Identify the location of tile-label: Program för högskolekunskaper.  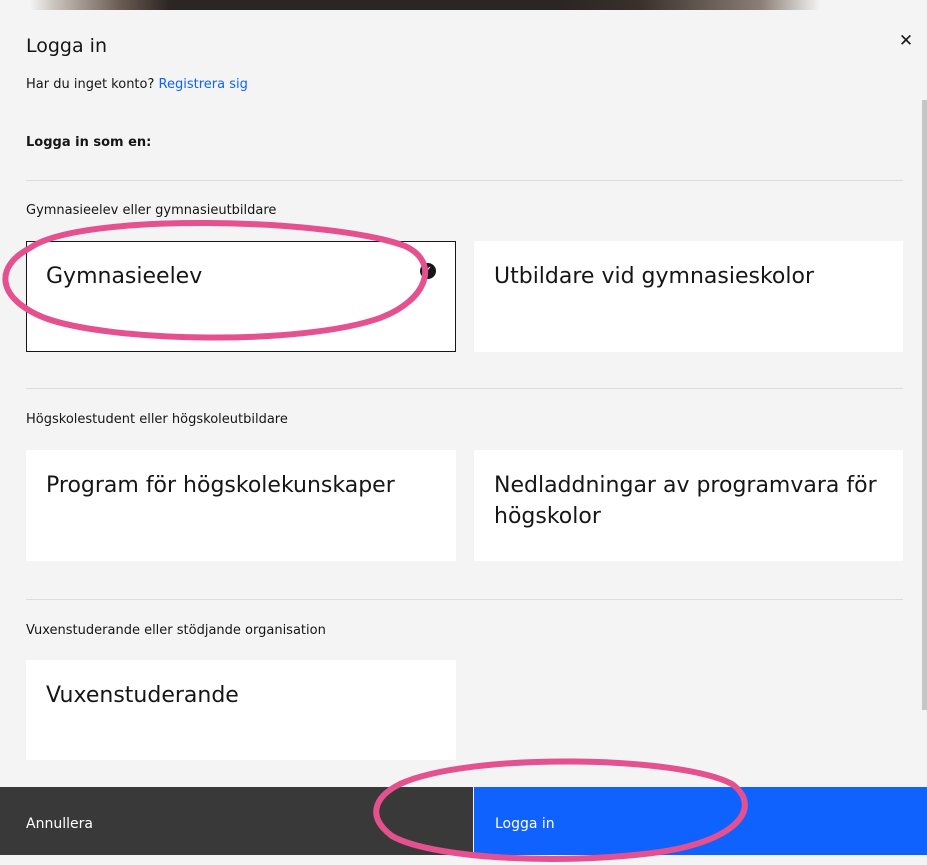
(220, 485).